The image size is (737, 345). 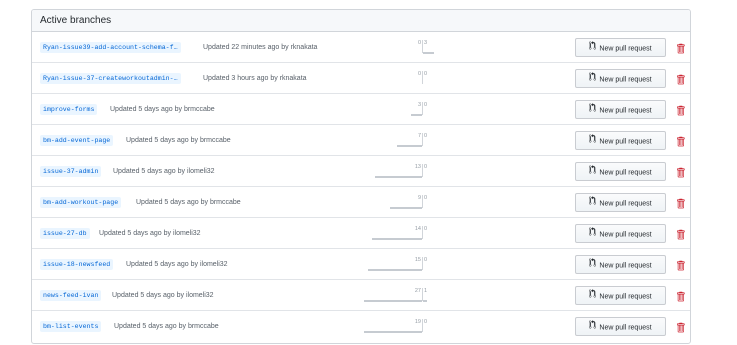 I want to click on behind-count: 7, so click(x=419, y=136).